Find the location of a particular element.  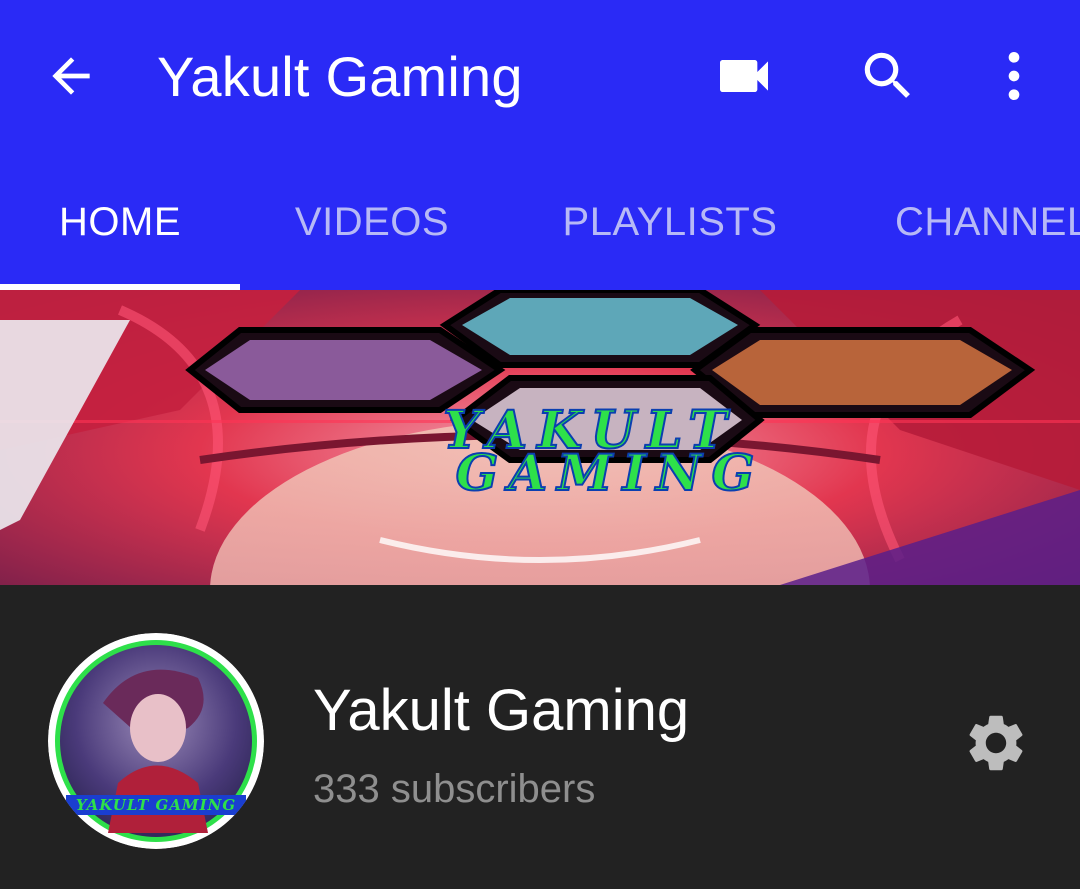

more-vert-icon is located at coordinates (1014, 76).